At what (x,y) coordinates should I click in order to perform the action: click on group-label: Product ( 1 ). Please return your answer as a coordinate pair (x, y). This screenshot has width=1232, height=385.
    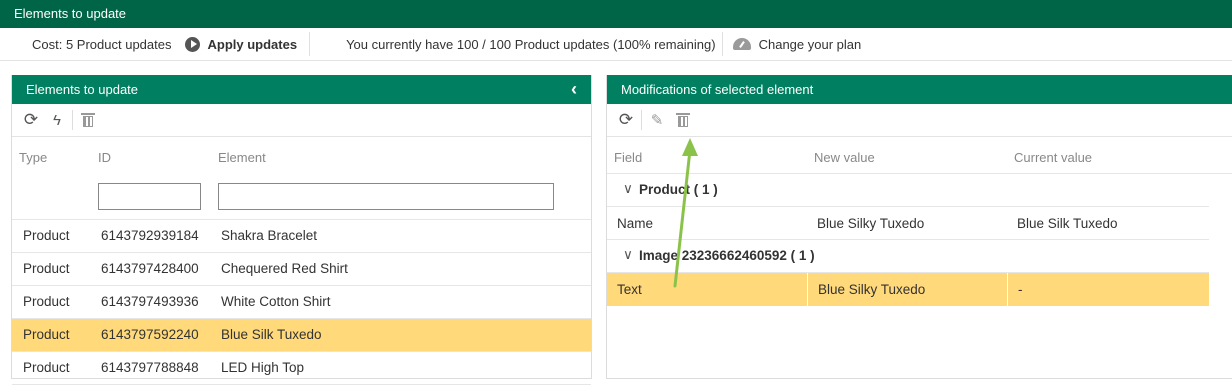
    Looking at the image, I should click on (678, 189).